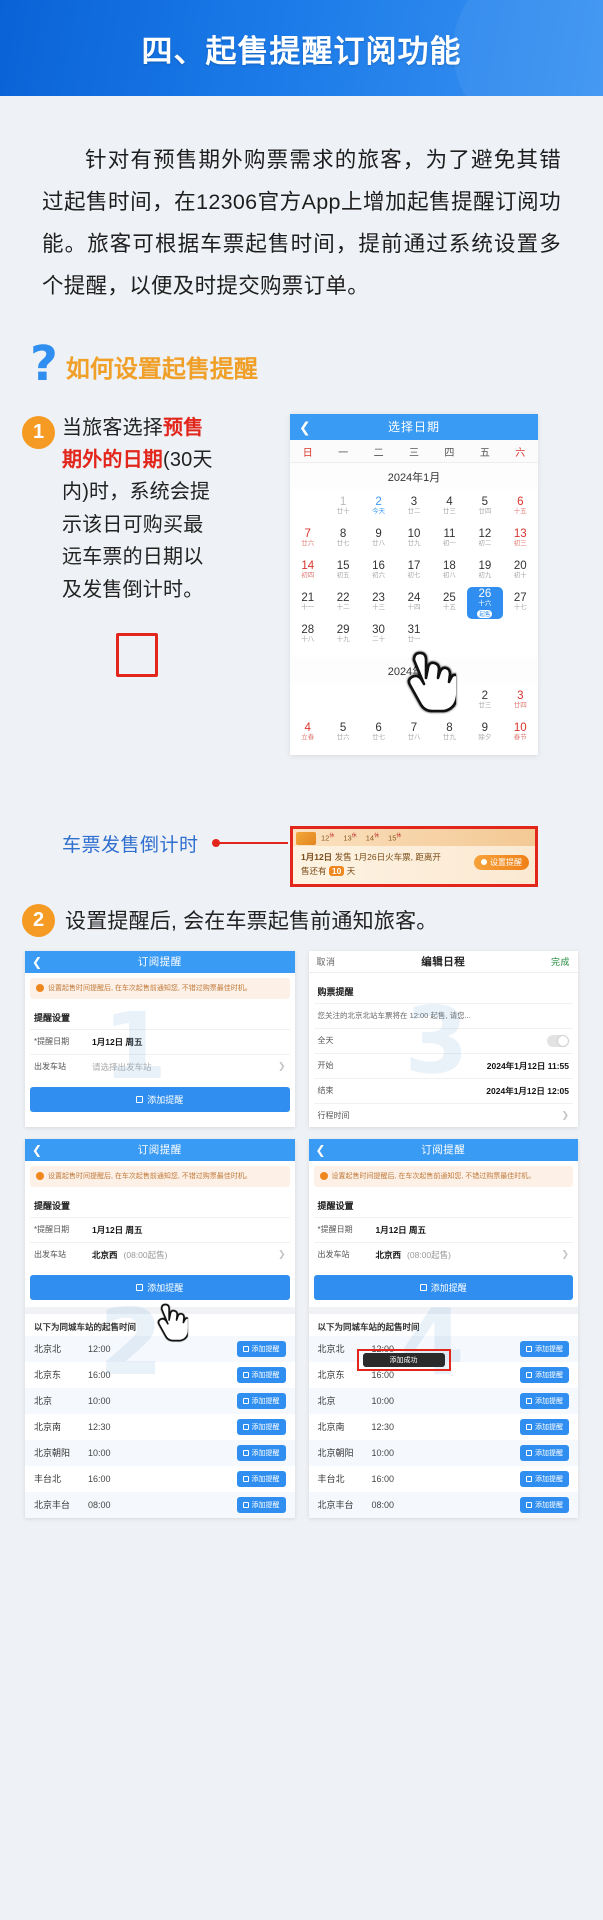 The height and width of the screenshot is (1920, 603). I want to click on calendar-day-number: 8, so click(449, 728).